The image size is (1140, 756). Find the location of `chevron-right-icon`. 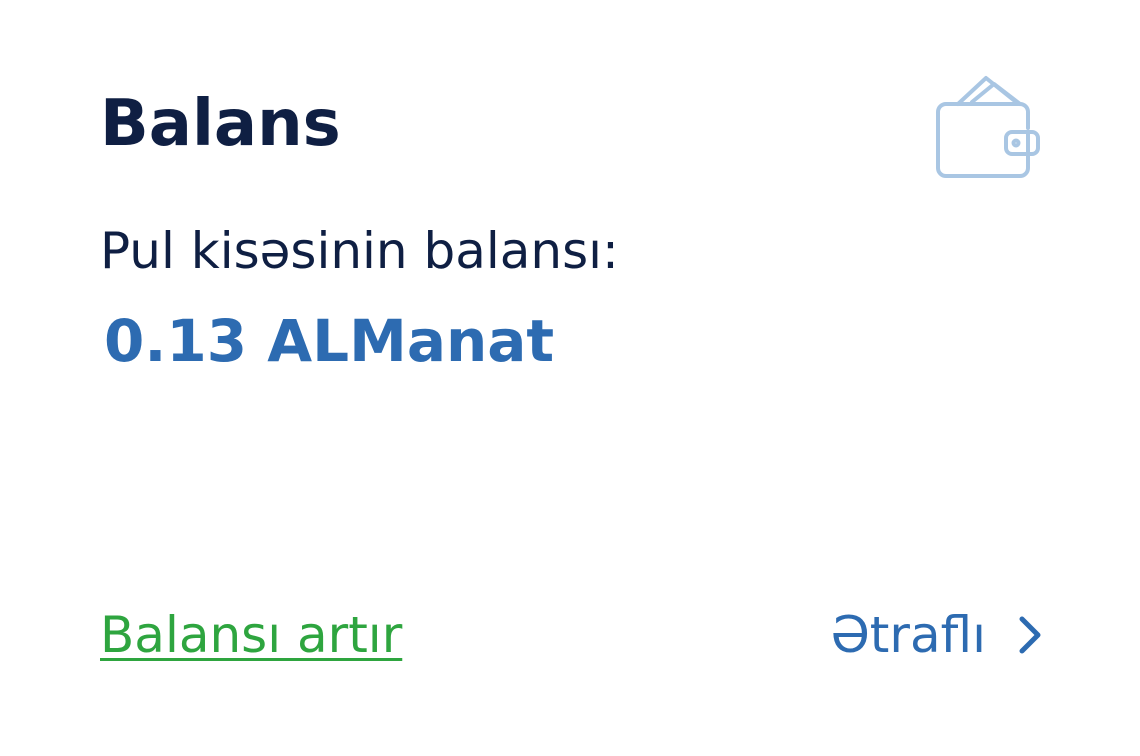

chevron-right-icon is located at coordinates (1030, 635).